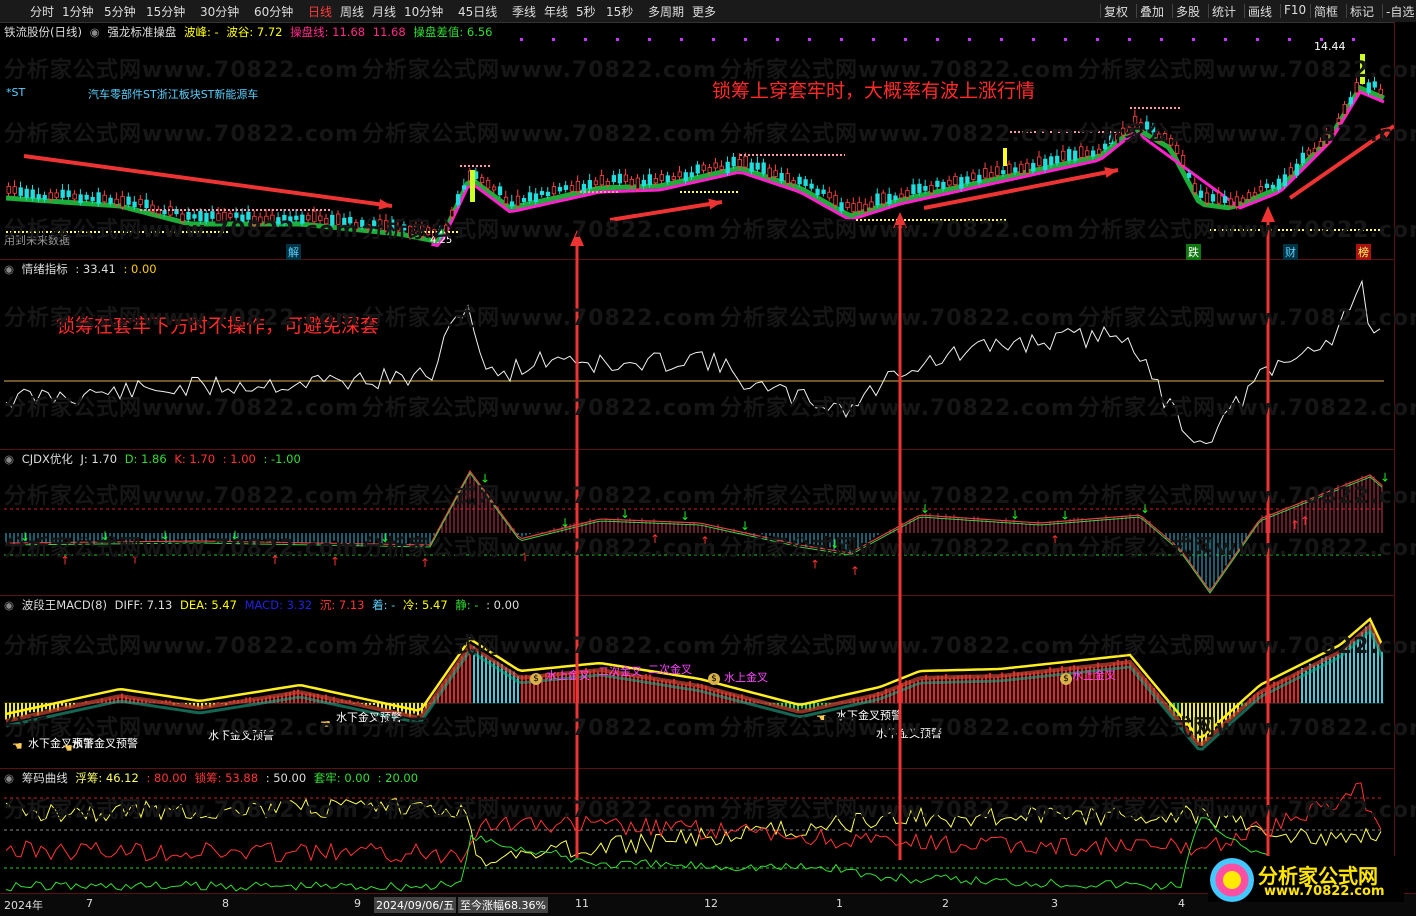 The image size is (1416, 916). What do you see at coordinates (286, 778) in the screenshot?
I see `chip-v4: : 50.00` at bounding box center [286, 778].